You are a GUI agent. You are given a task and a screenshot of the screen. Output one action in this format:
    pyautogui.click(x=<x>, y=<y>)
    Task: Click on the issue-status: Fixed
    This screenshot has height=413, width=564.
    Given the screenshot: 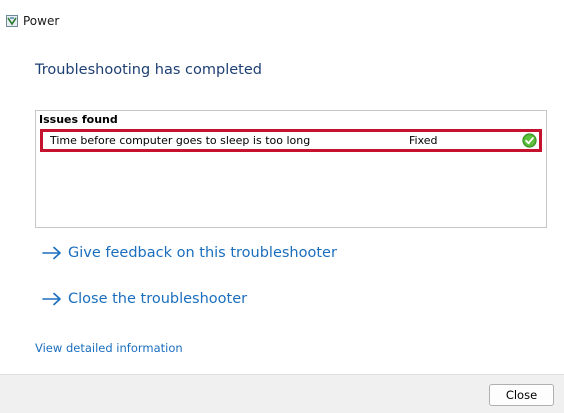 What is the action you would take?
    pyautogui.click(x=423, y=140)
    